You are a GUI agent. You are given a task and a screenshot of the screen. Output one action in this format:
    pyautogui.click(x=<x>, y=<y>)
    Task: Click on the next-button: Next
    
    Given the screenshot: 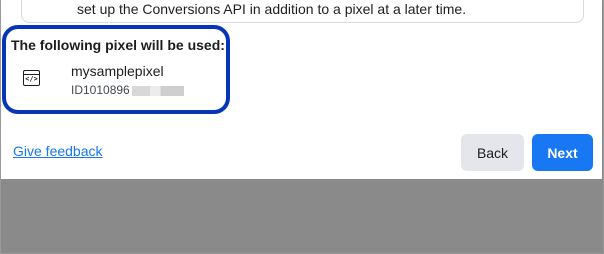 What is the action you would take?
    pyautogui.click(x=562, y=152)
    